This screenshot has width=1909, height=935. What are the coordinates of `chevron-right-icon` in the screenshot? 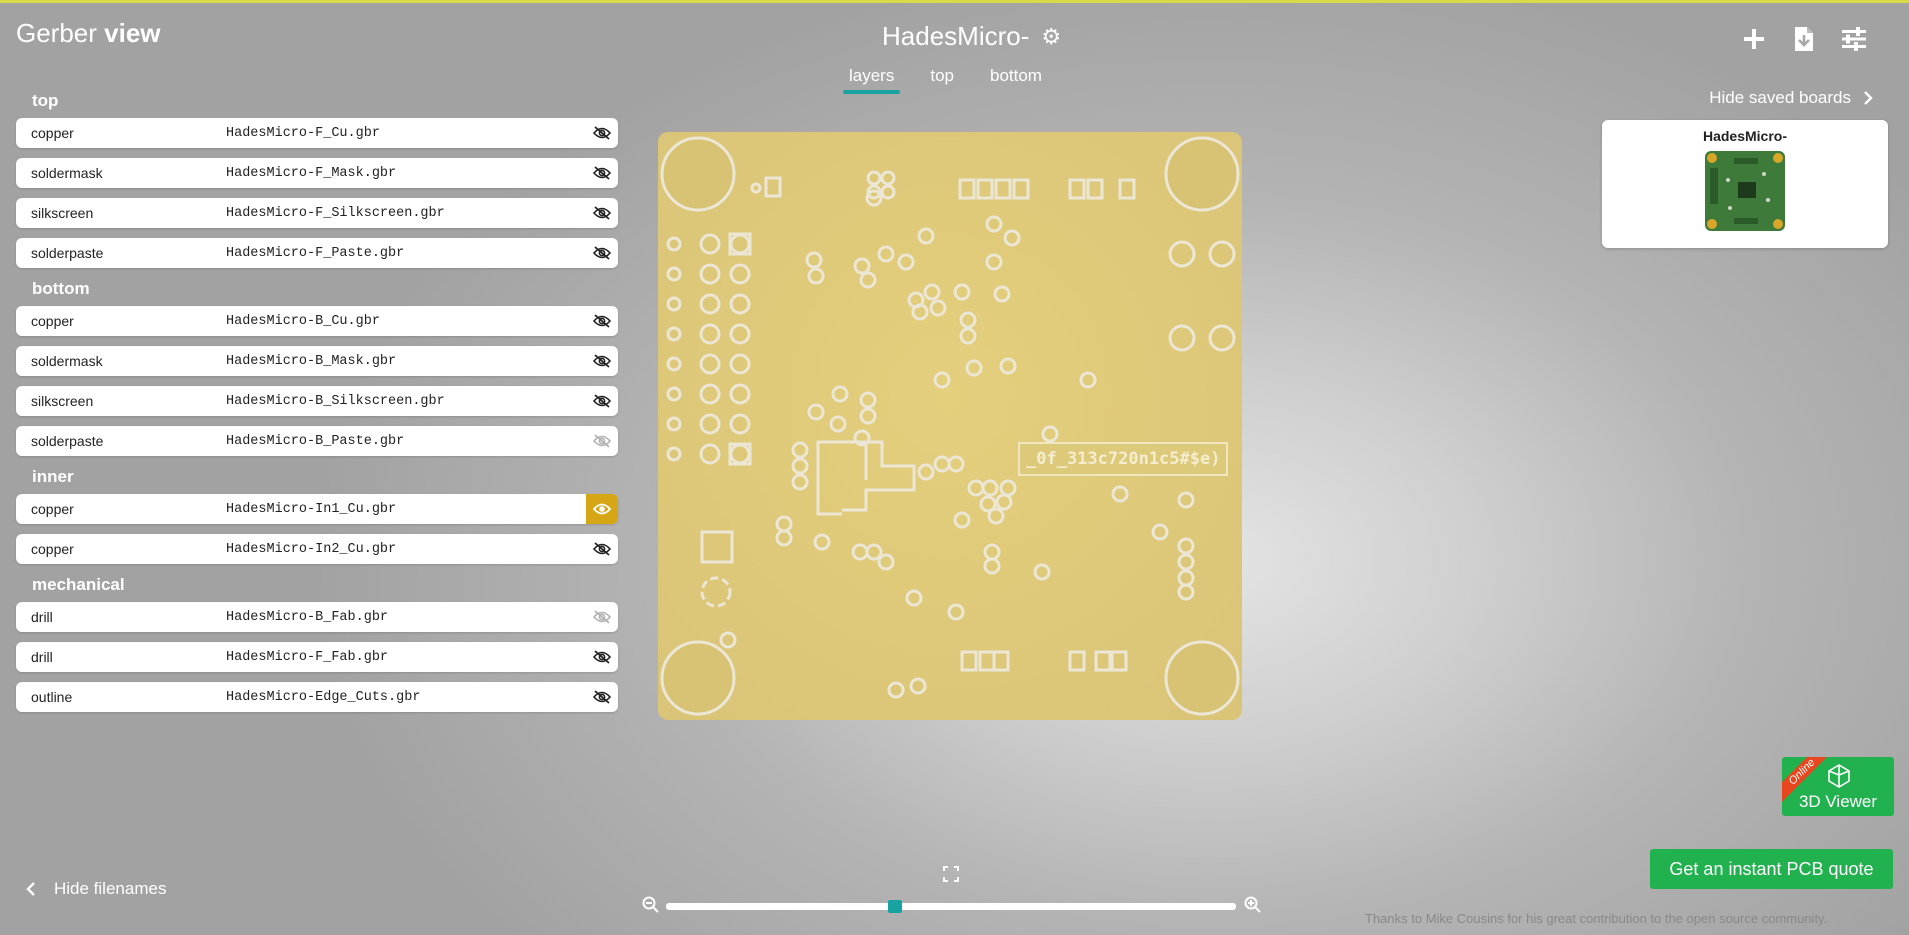 It's located at (1868, 98).